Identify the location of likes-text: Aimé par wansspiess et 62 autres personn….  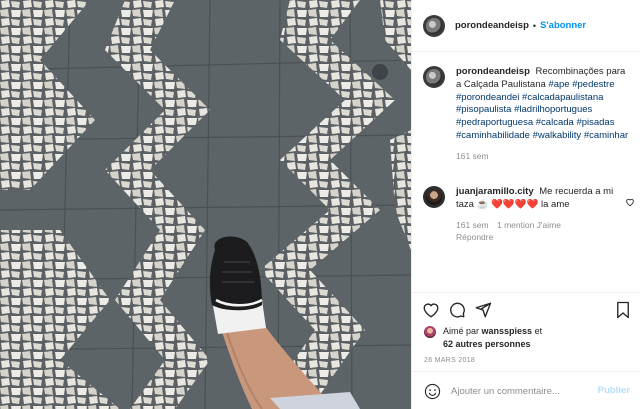
(492, 337).